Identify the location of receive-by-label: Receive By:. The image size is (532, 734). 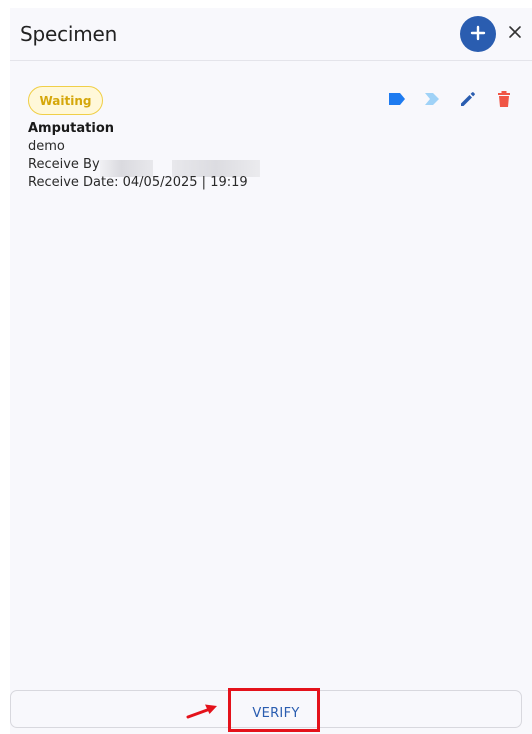
(66, 164).